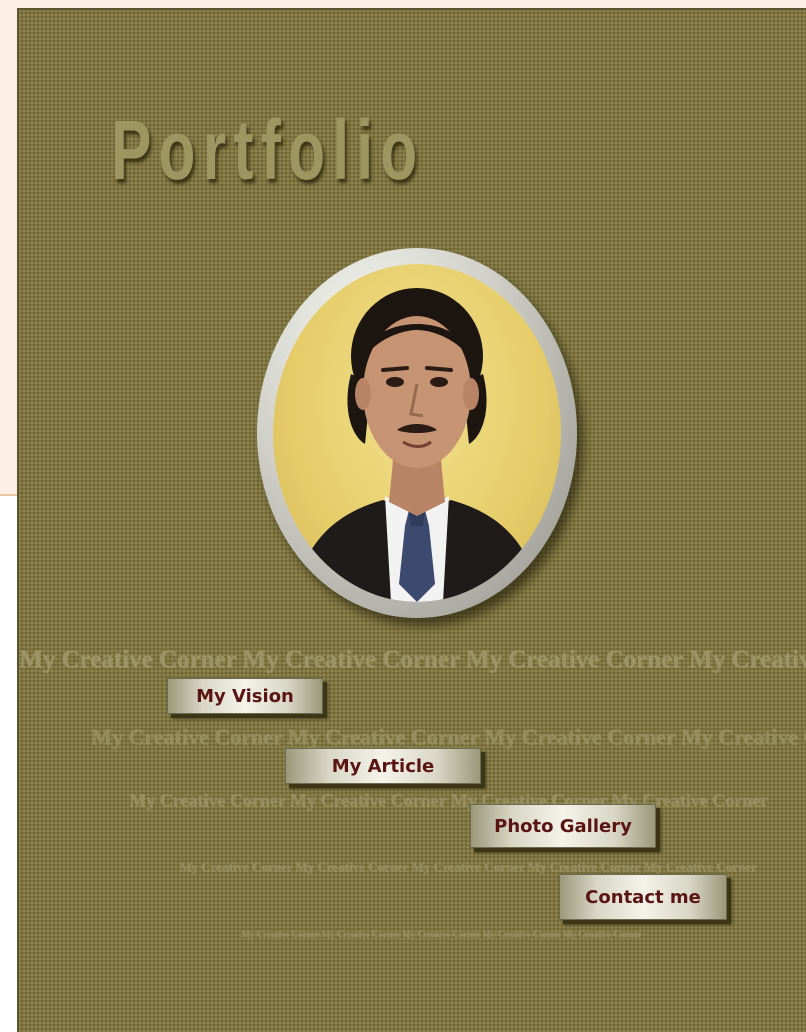  I want to click on portrait-frame, so click(417, 433).